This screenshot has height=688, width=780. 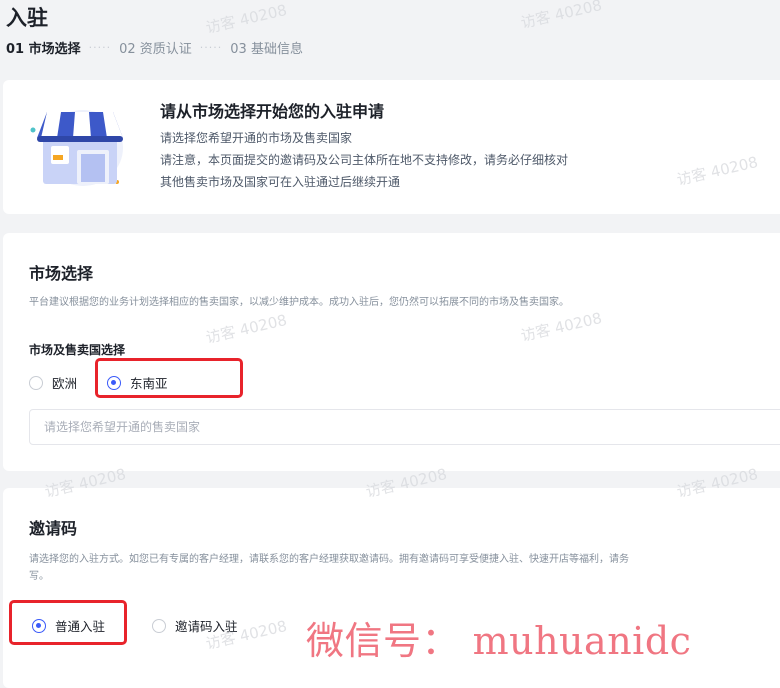 What do you see at coordinates (27, 18) in the screenshot?
I see `page-title: 入驻` at bounding box center [27, 18].